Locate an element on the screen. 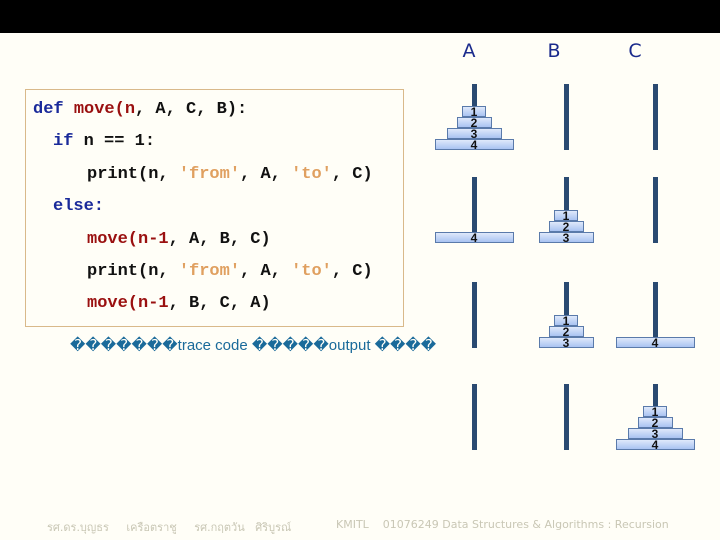  code-line: if n == 1: is located at coordinates (104, 141).